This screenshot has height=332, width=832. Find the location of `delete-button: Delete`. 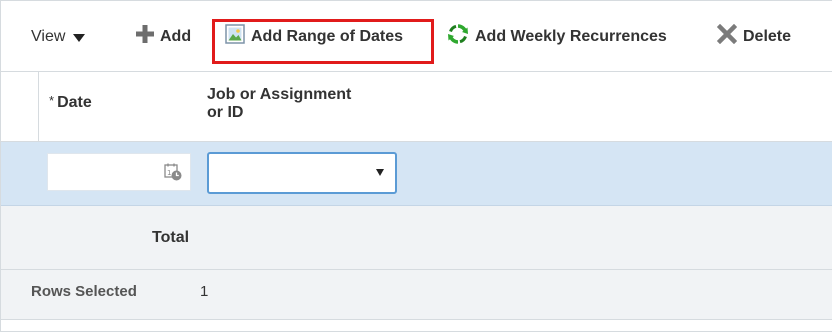

delete-button: Delete is located at coordinates (754, 36).